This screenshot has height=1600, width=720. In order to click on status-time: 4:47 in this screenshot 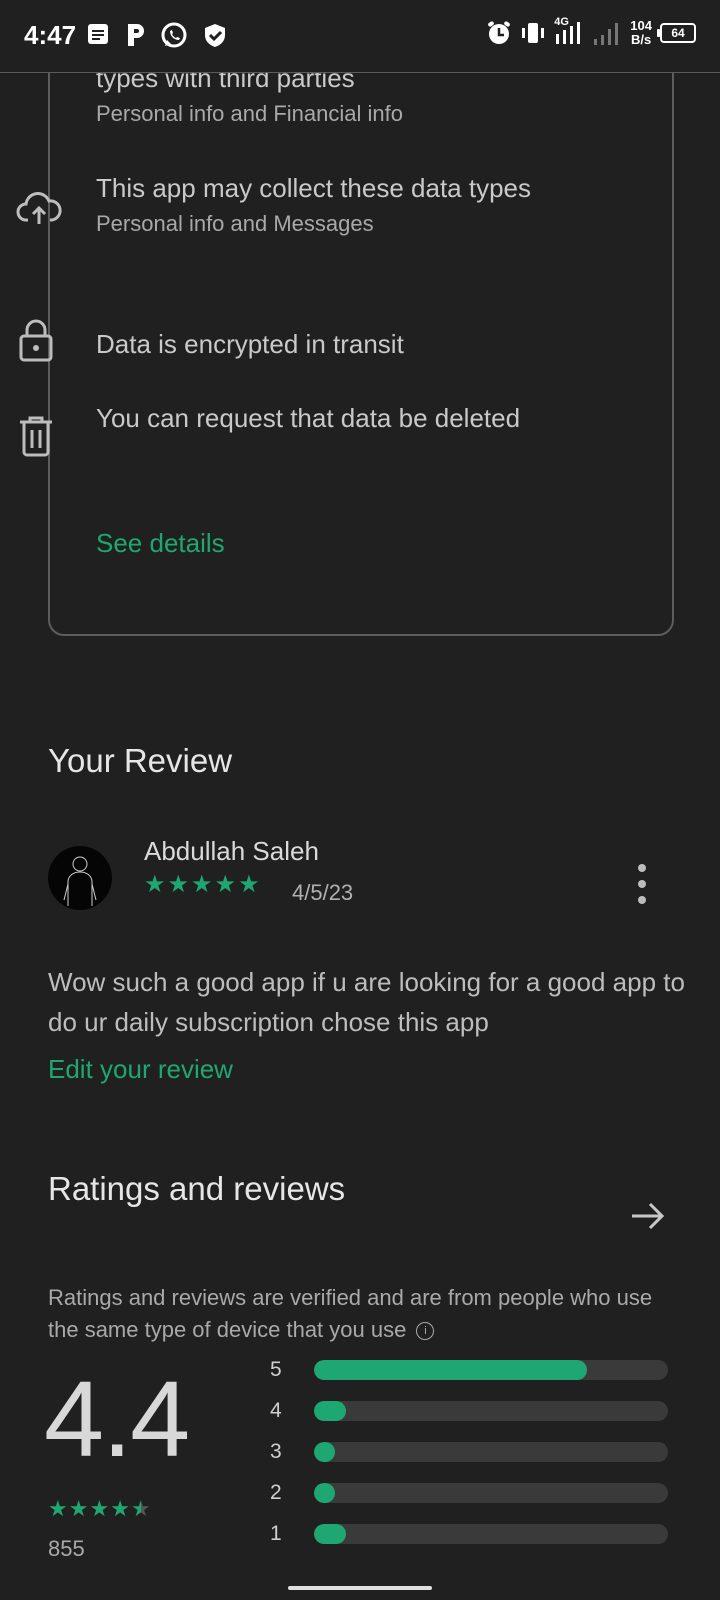, I will do `click(50, 35)`.